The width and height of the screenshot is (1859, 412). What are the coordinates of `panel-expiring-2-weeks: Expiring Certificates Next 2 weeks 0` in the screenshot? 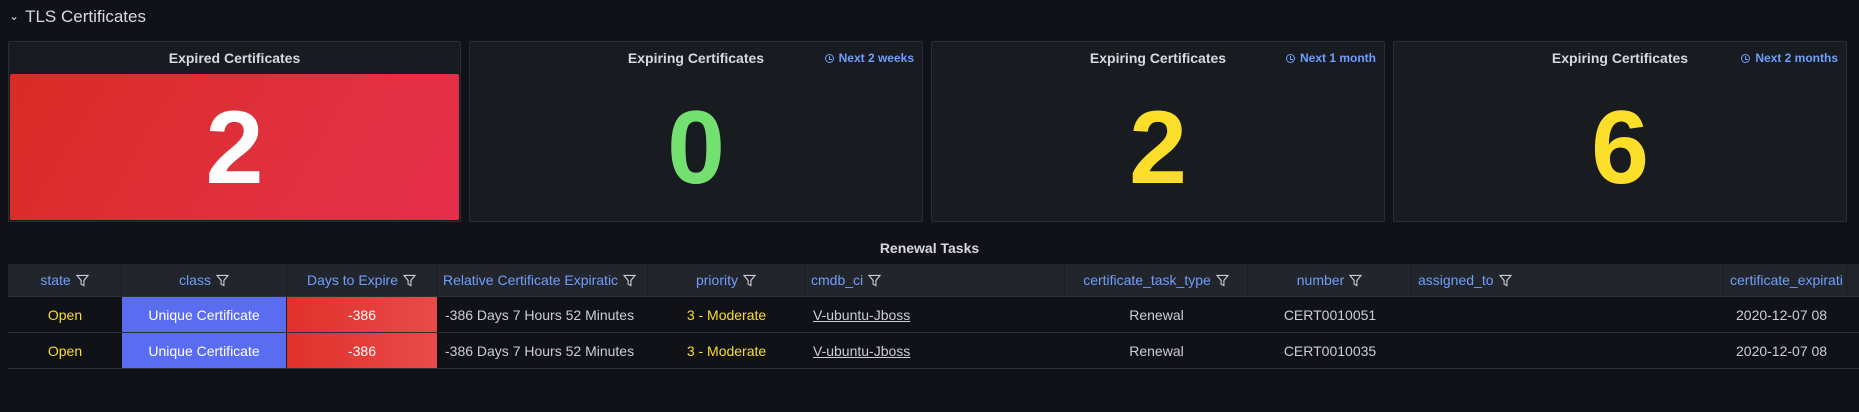 It's located at (696, 131).